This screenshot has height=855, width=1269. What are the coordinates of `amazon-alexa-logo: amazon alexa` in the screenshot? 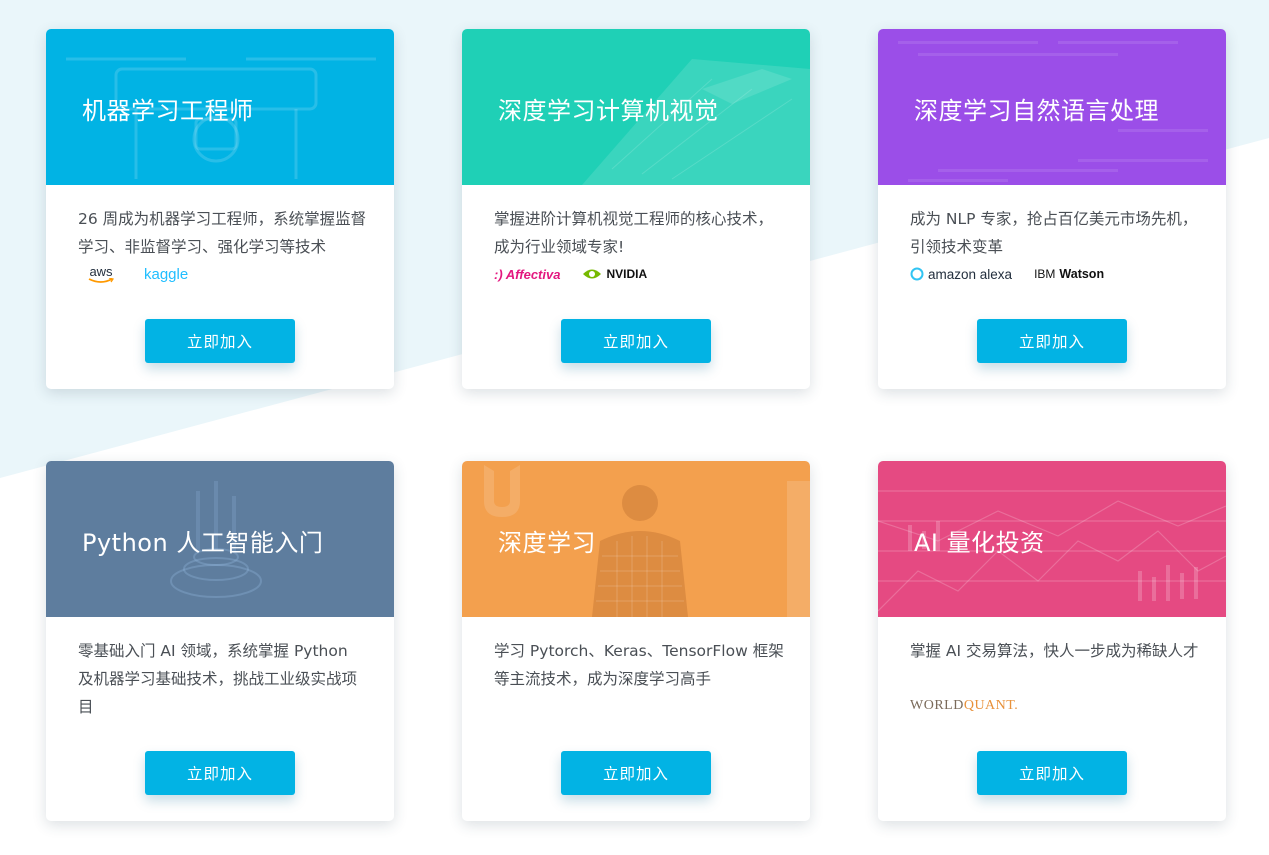 It's located at (961, 274).